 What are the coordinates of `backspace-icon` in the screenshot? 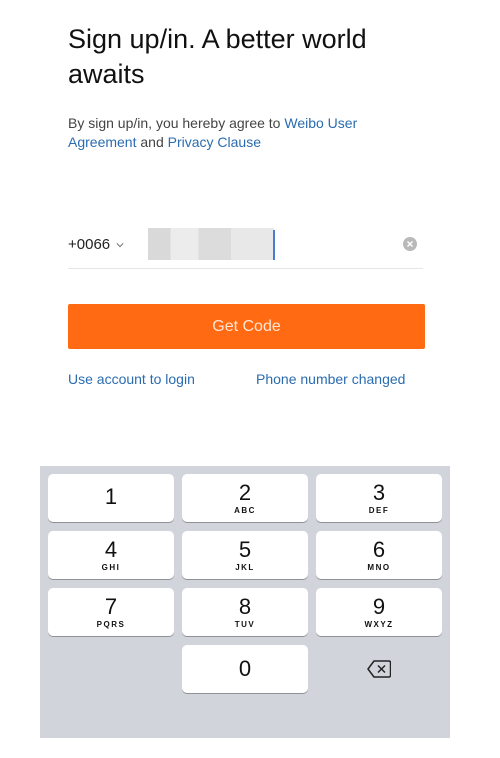 It's located at (379, 669).